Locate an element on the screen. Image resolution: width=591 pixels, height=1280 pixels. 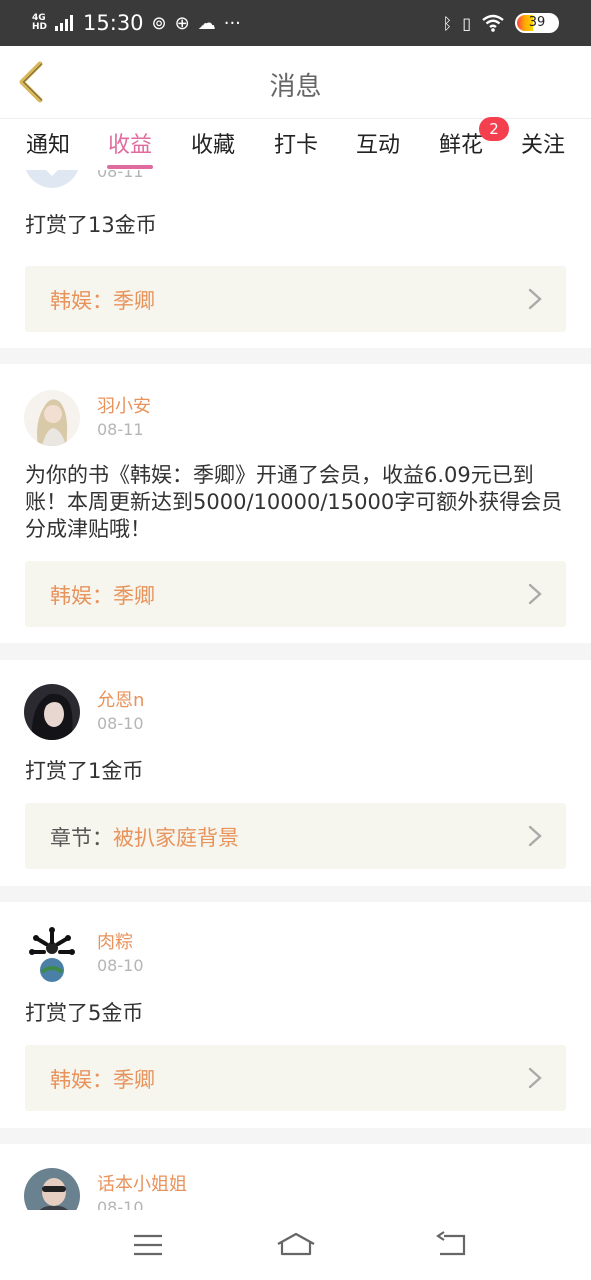
battery-indicator: 39 is located at coordinates (537, 23).